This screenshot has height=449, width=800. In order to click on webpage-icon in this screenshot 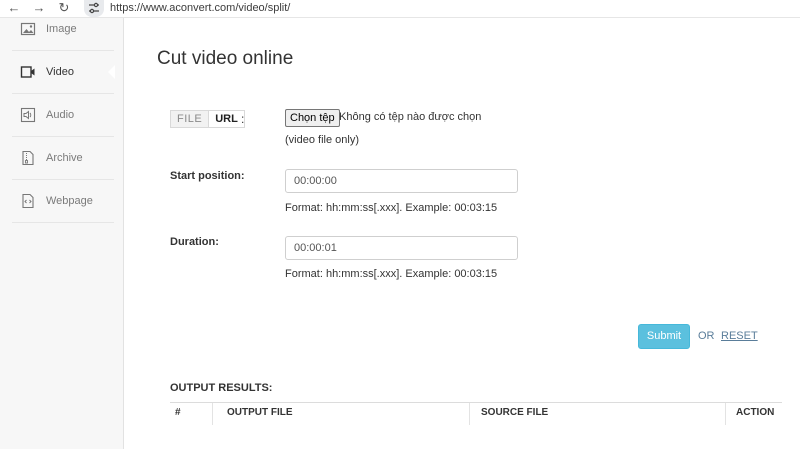, I will do `click(28, 201)`.